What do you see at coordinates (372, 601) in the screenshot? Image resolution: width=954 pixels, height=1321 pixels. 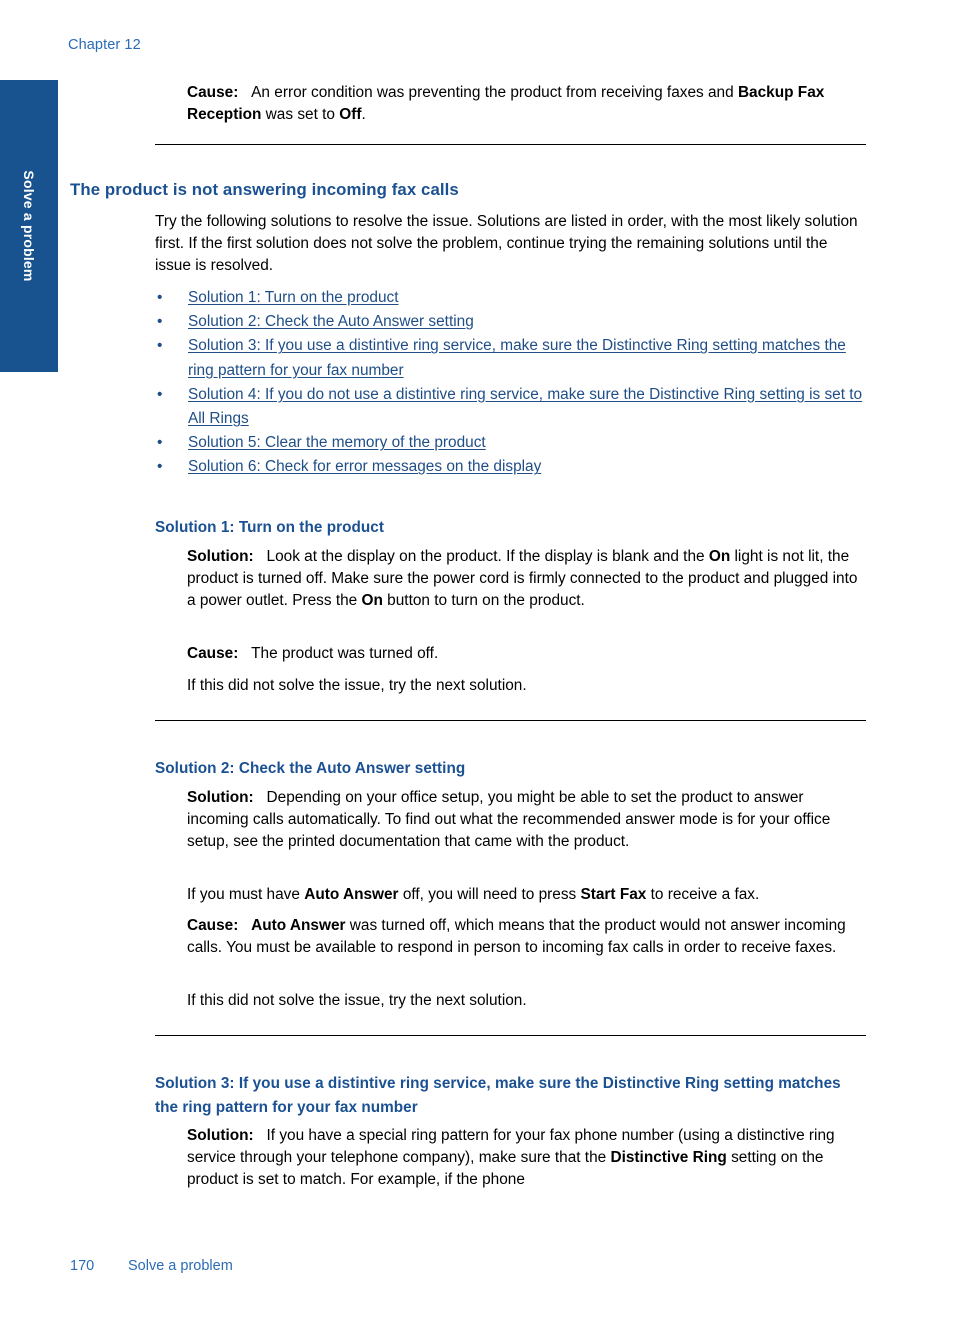 I see `solution-1-bold-on-2: On` at bounding box center [372, 601].